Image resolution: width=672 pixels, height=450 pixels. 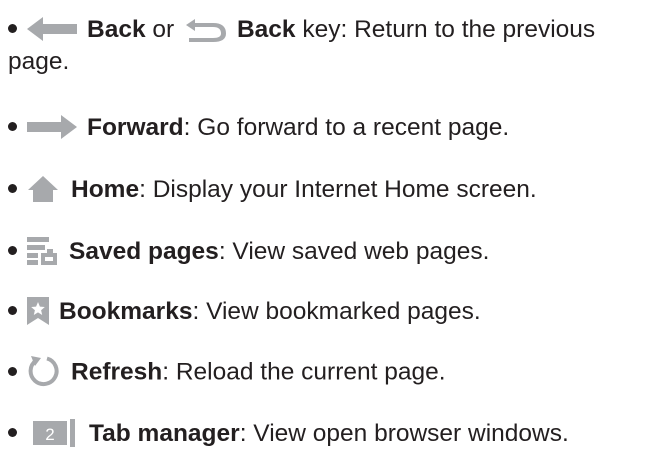 What do you see at coordinates (445, 29) in the screenshot?
I see `back-description: key: Return to the previous` at bounding box center [445, 29].